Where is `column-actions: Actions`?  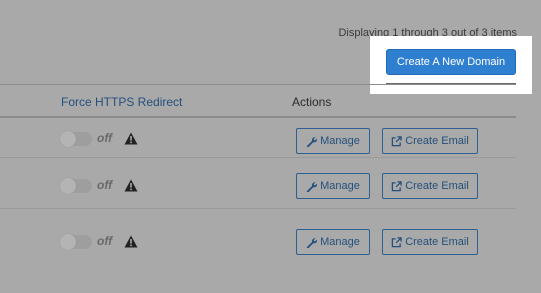
column-actions: Actions is located at coordinates (312, 102).